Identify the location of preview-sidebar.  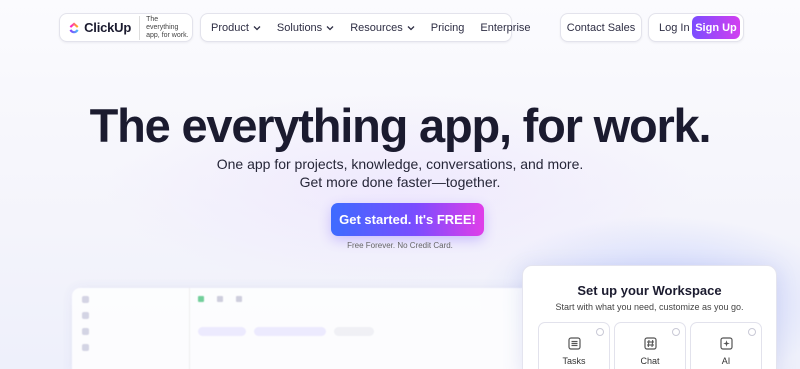
(131, 328).